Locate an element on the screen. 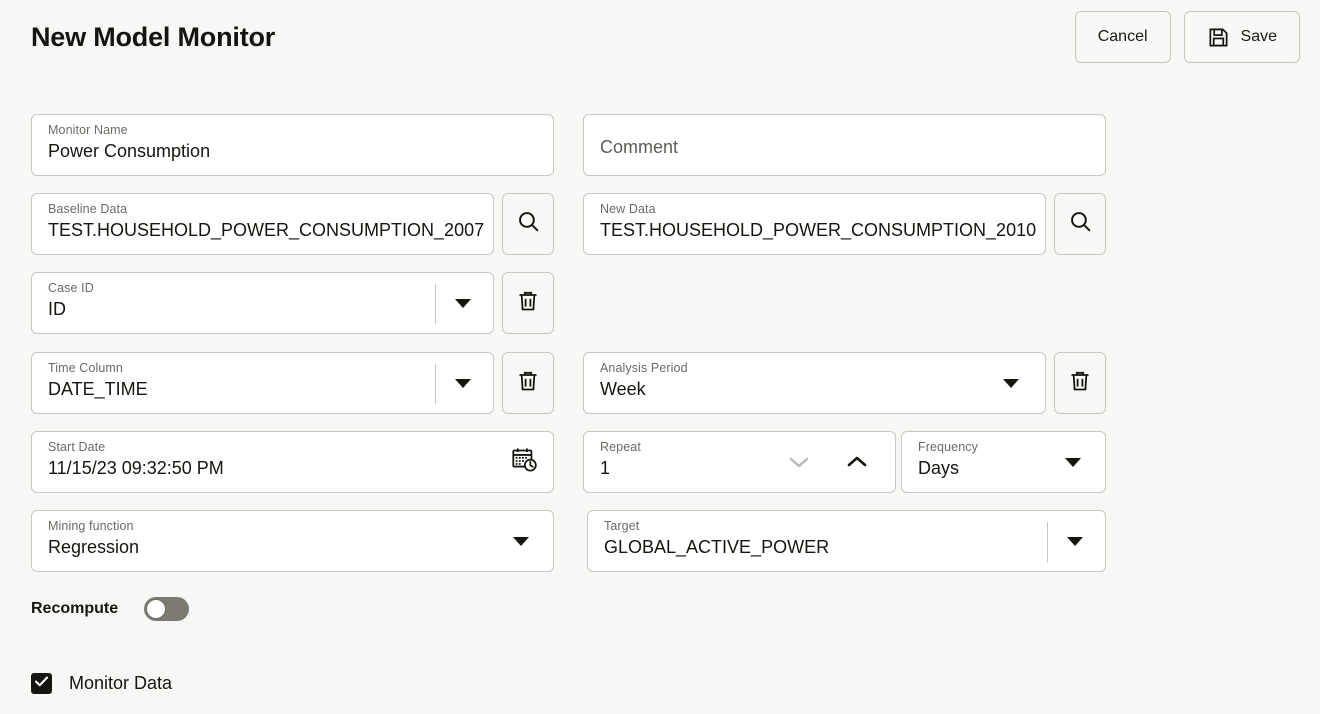 The width and height of the screenshot is (1320, 714). start-date-field: Start Date 11/15/23 09:32:50 PM is located at coordinates (292, 462).